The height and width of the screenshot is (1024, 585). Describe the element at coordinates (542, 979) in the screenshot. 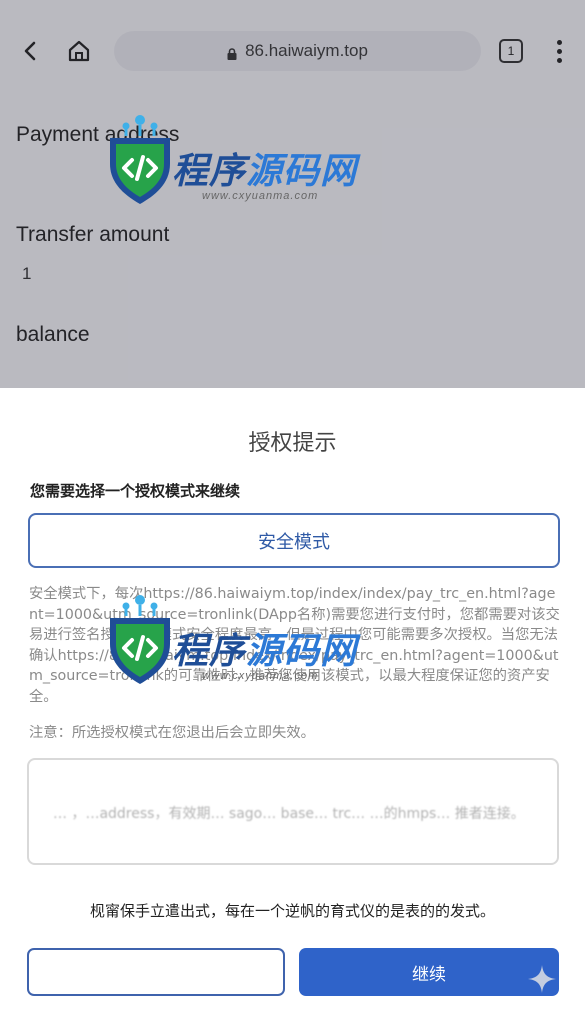

I see `sparkle-icon` at that location.